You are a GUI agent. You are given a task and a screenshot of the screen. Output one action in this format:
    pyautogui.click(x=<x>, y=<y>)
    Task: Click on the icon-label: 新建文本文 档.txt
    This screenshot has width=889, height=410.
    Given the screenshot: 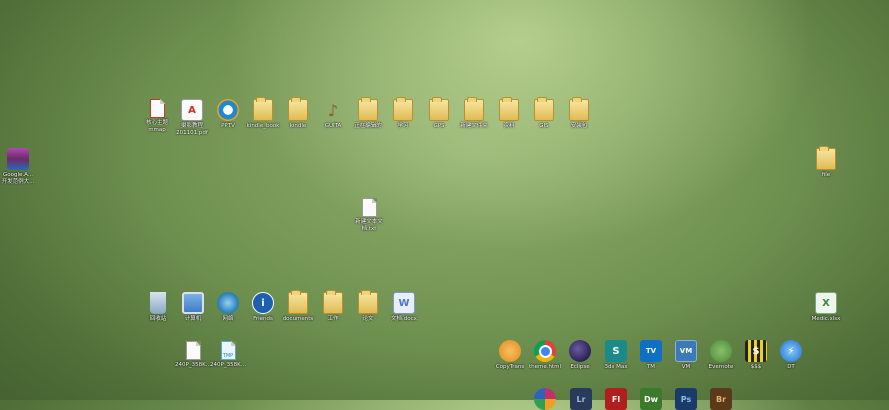 What is the action you would take?
    pyautogui.click(x=369, y=225)
    